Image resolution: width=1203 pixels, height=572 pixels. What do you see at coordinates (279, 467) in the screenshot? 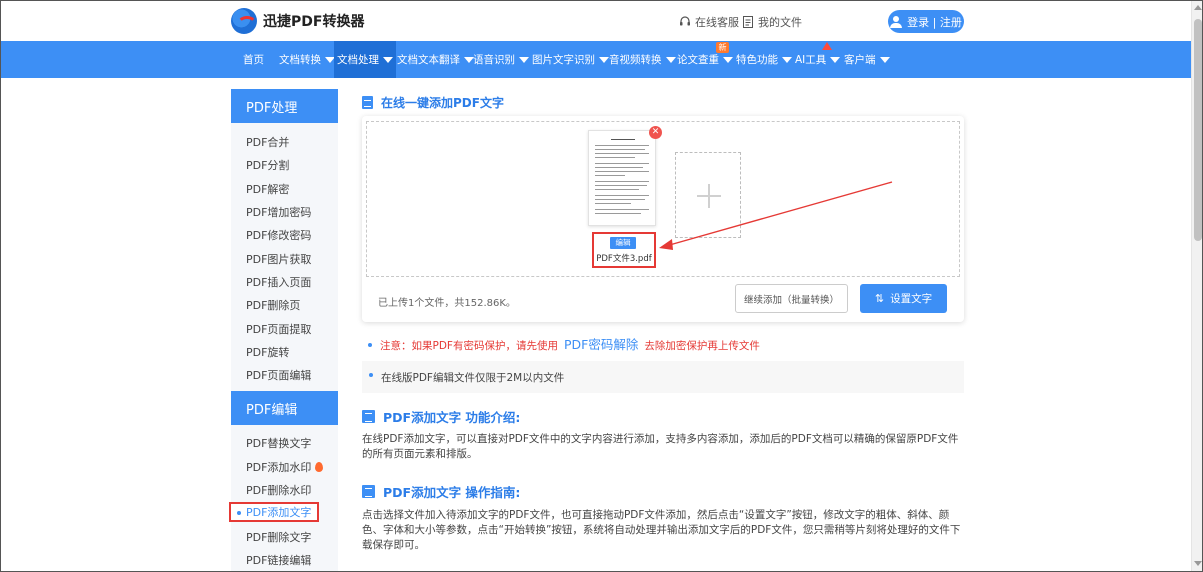
I see `sidebar-item-label: PDF添加水印` at bounding box center [279, 467].